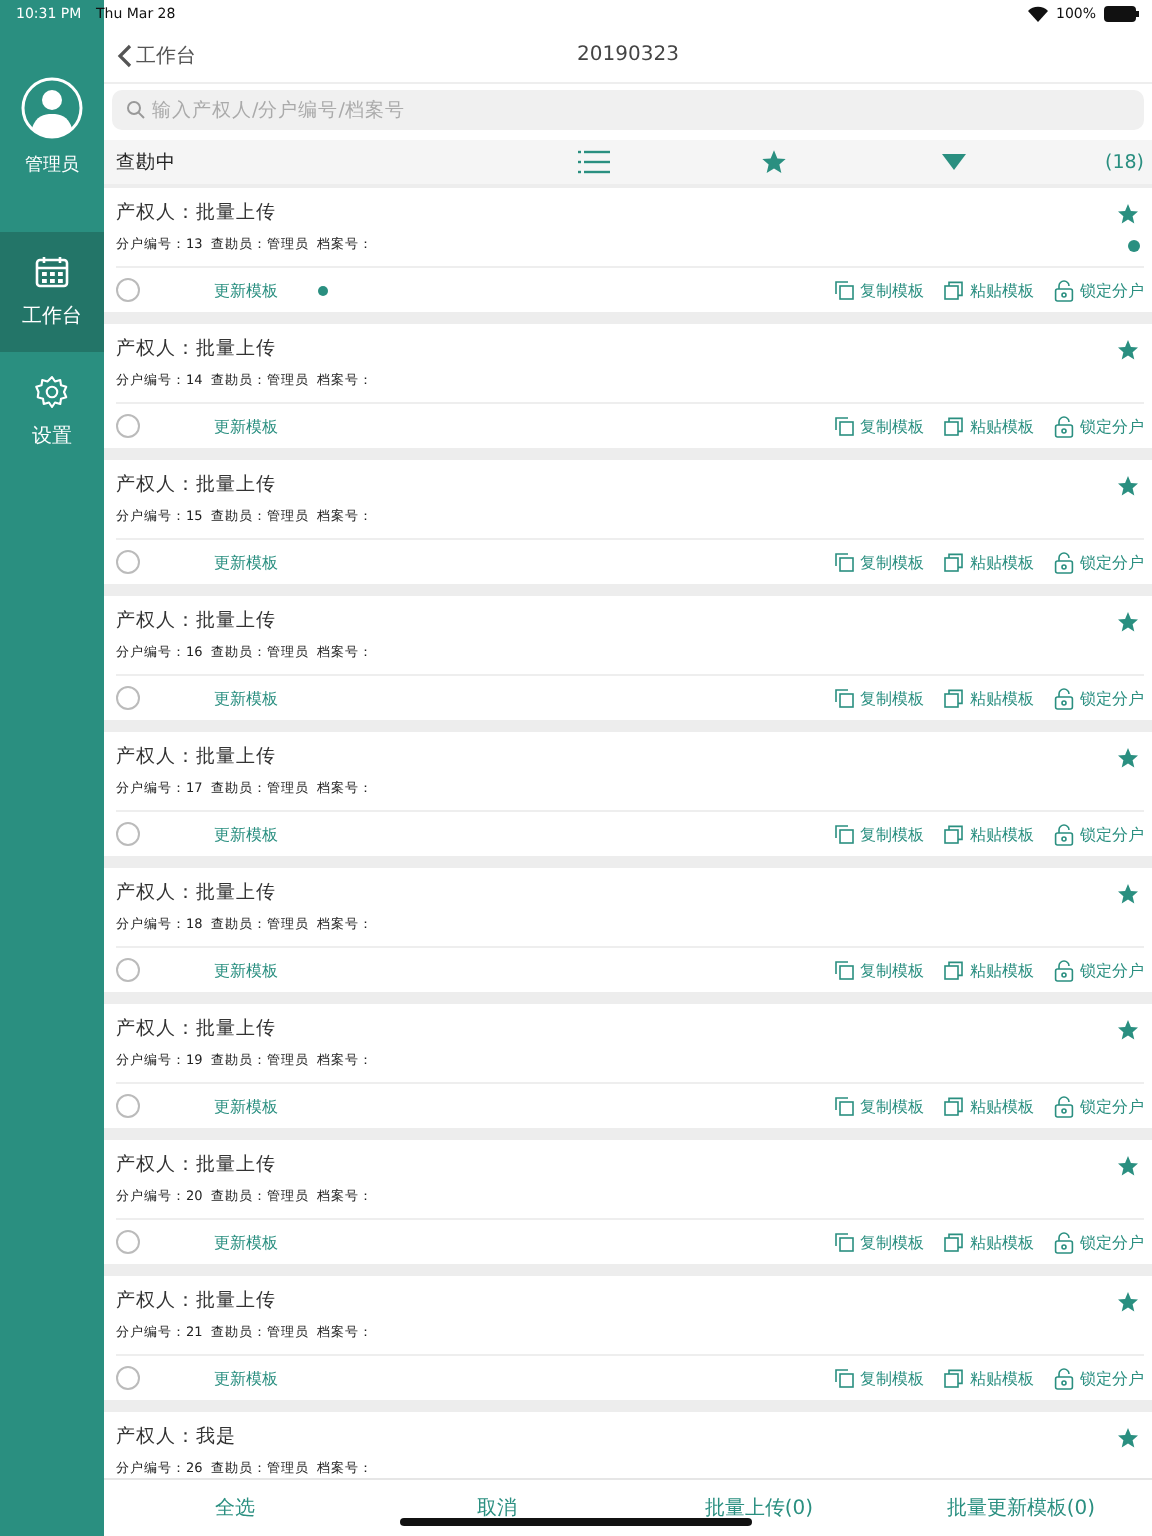  Describe the element at coordinates (146, 162) in the screenshot. I see `status-filter: 查勘中` at that location.